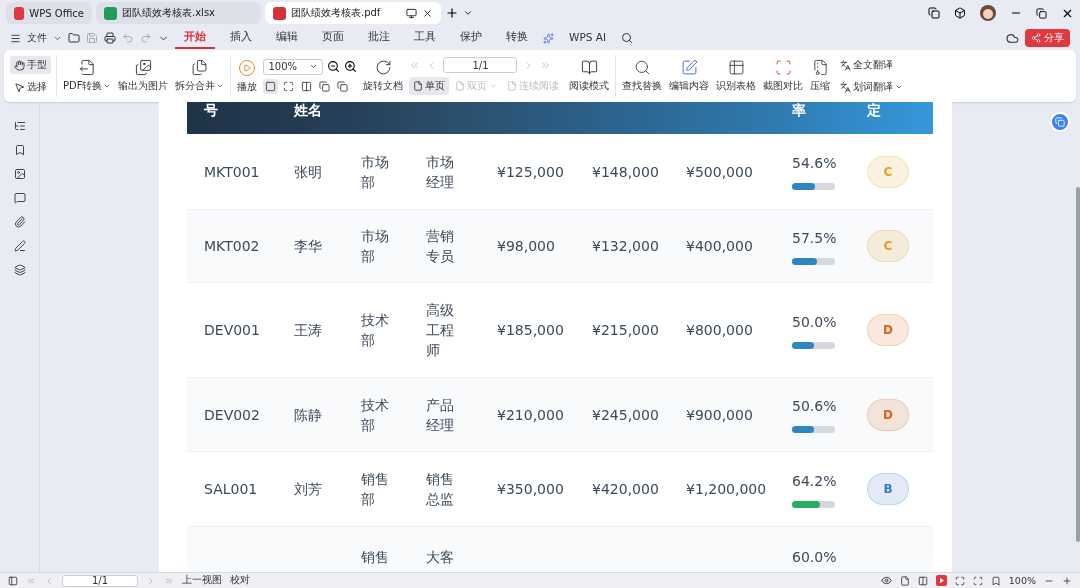 The width and height of the screenshot is (1080, 588). Describe the element at coordinates (143, 76) in the screenshot. I see `tool-button: 输出为图片` at that location.